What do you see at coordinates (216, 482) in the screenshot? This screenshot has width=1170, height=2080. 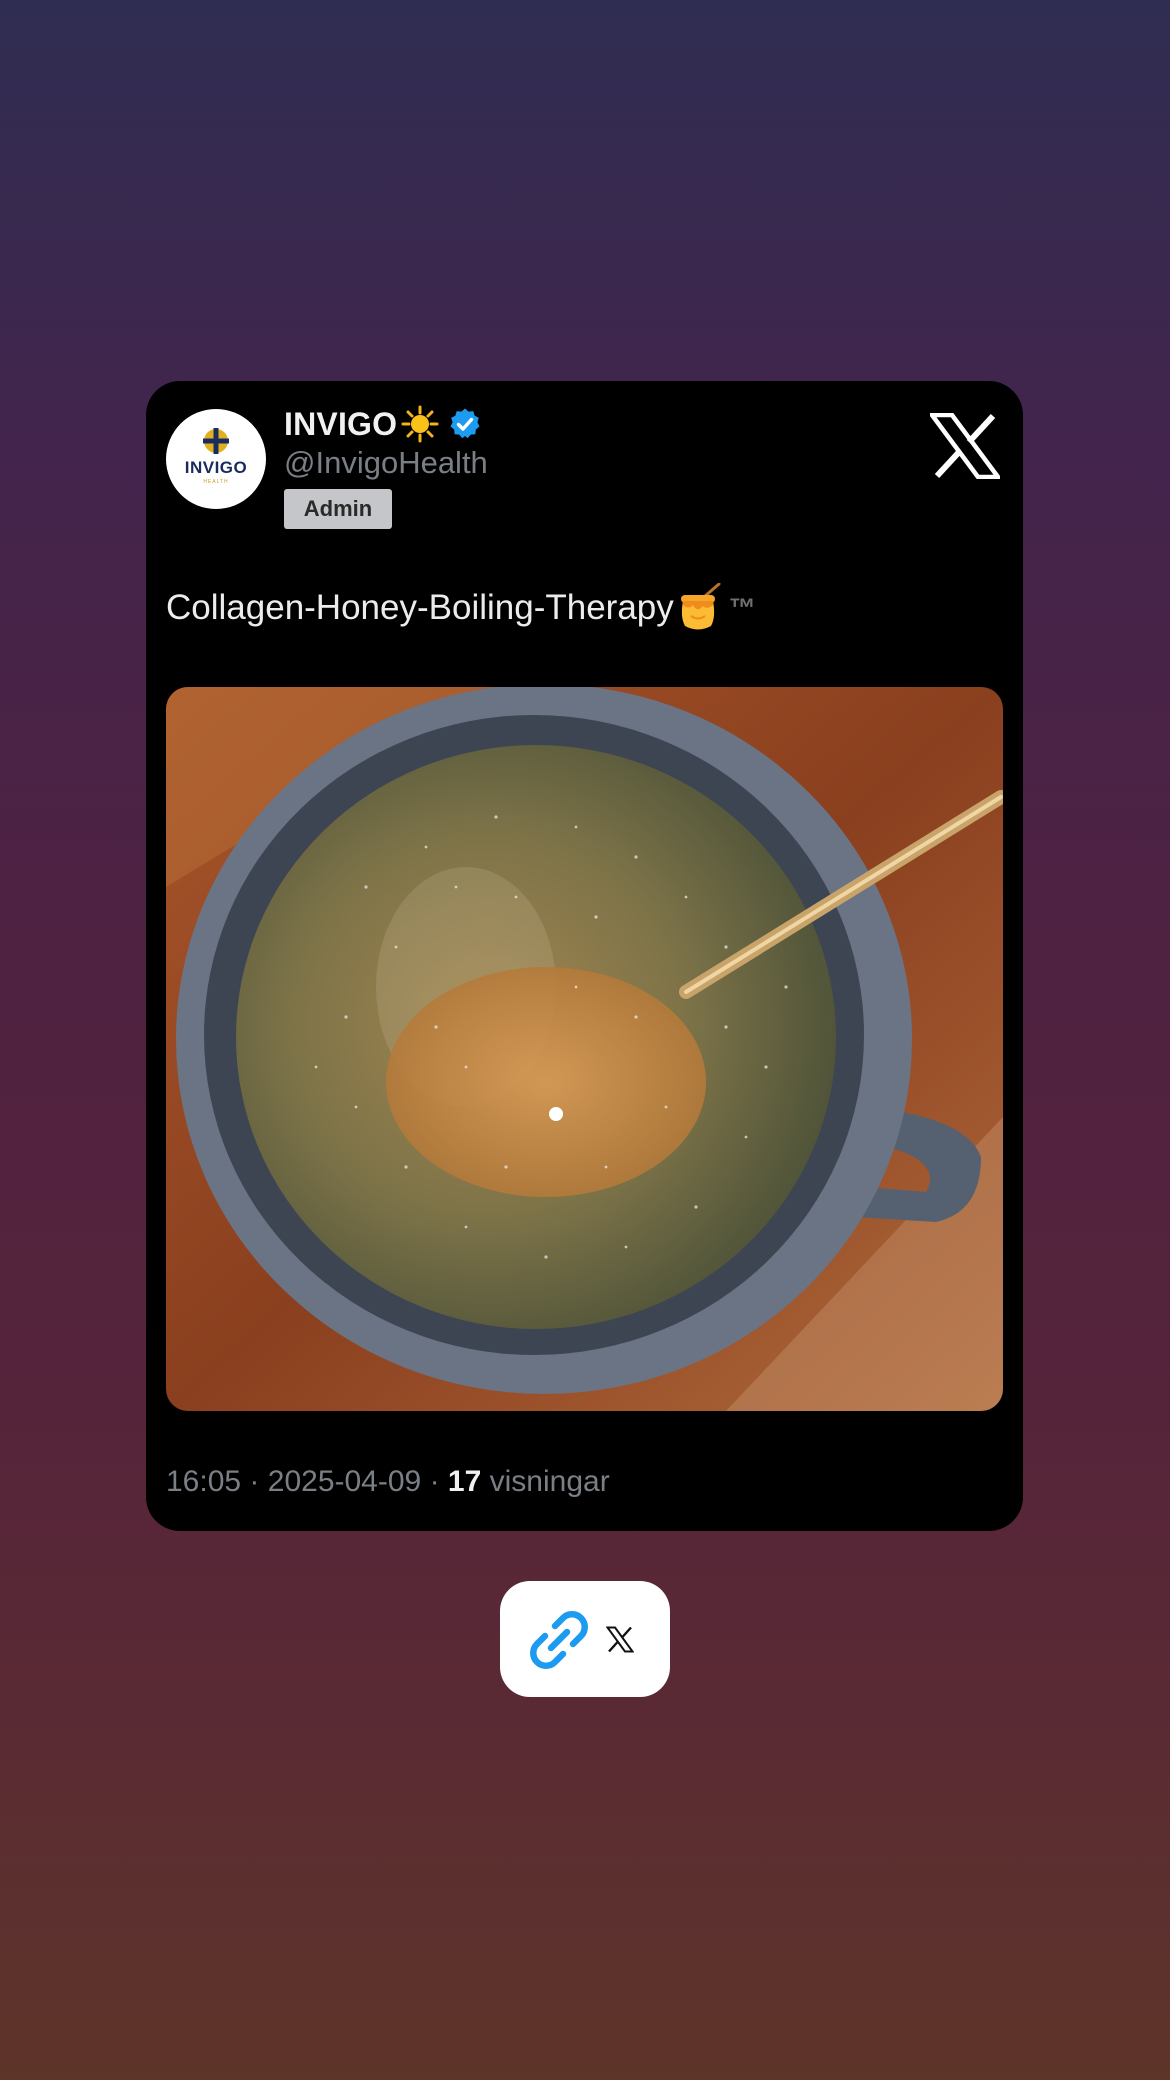 I see `avatar-logo-subtext: HEALTH` at bounding box center [216, 482].